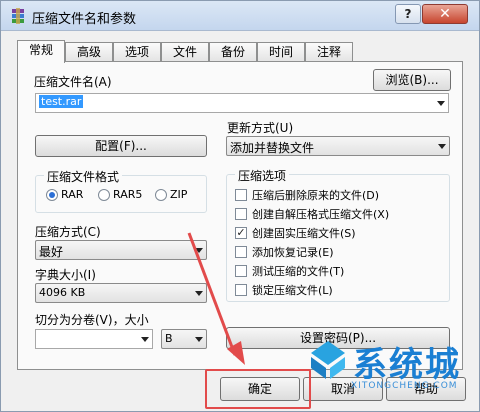 Image resolution: width=480 pixels, height=412 pixels. Describe the element at coordinates (72, 194) in the screenshot. I see `format-rar-label: RAR` at that location.